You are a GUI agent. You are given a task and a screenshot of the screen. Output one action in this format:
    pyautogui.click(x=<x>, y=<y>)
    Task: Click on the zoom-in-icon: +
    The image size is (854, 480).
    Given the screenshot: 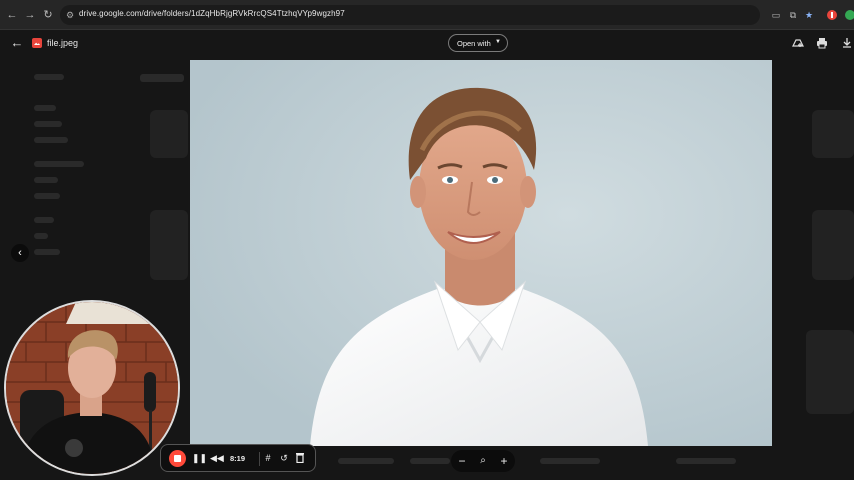 What is the action you would take?
    pyautogui.click(x=504, y=461)
    